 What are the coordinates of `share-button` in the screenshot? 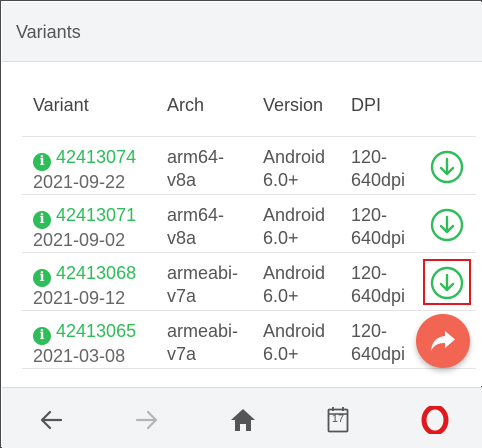 It's located at (443, 341).